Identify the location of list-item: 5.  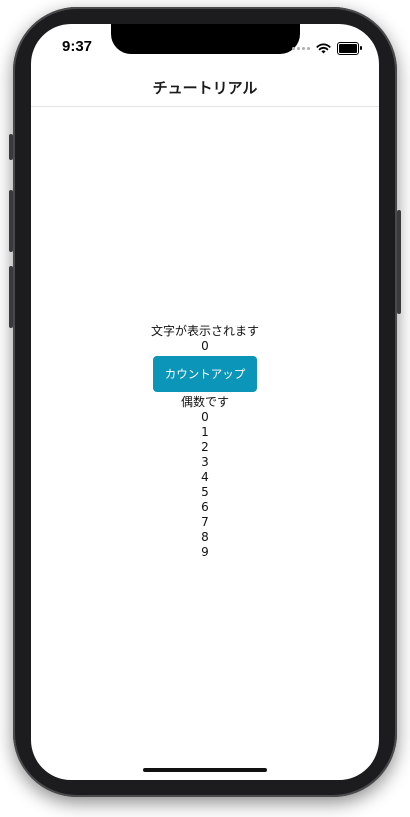
(205, 492).